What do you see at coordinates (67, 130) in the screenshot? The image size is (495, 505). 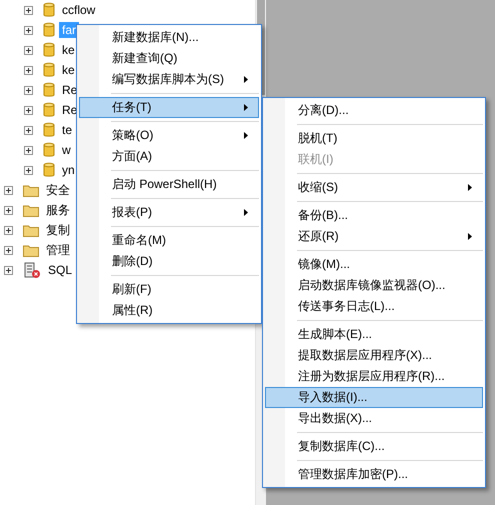 I see `tree-item: te` at bounding box center [67, 130].